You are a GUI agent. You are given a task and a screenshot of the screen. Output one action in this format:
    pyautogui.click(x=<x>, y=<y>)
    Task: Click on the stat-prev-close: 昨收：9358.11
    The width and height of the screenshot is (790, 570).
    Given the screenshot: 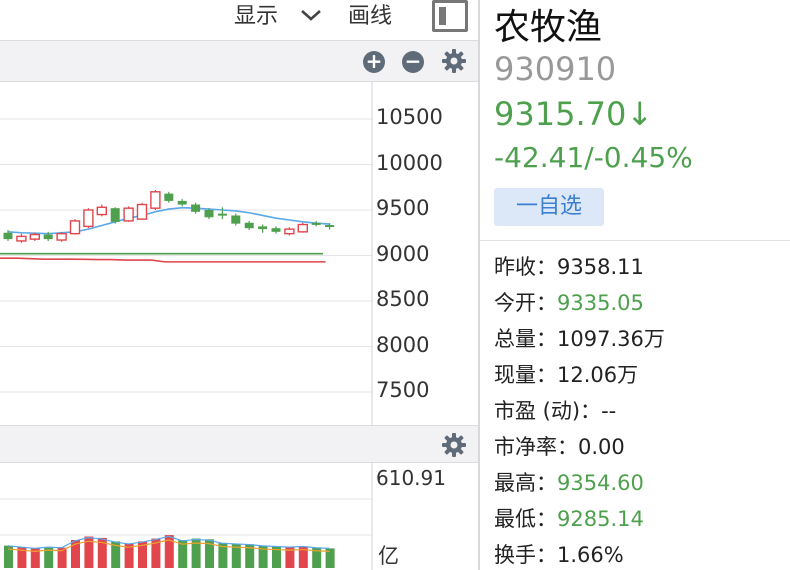 What is the action you would take?
    pyautogui.click(x=569, y=267)
    